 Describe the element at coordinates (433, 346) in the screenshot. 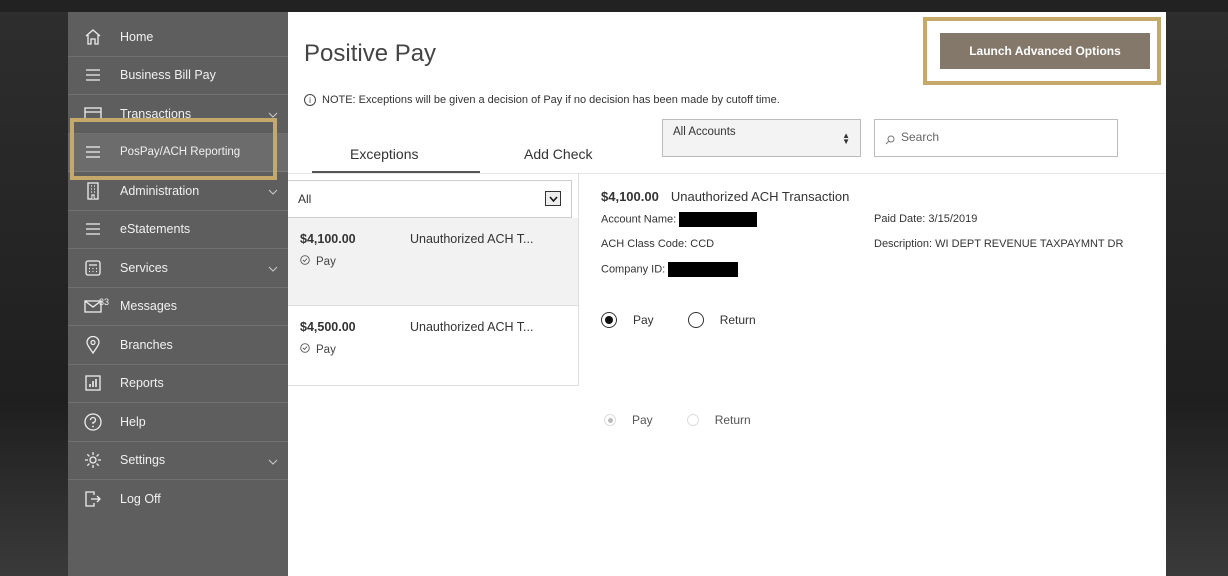

I see `exception-list-item: $4,500.00 Unauthorized ACH T... Pay` at that location.